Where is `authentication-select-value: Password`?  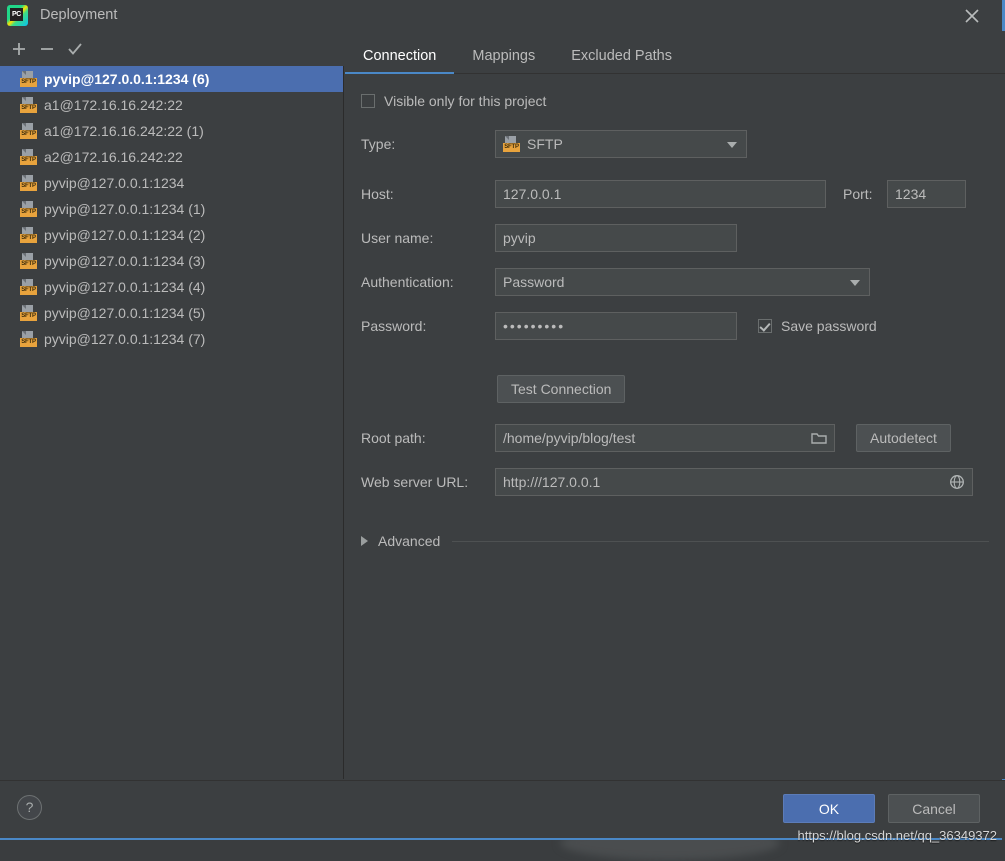
authentication-select-value: Password is located at coordinates (534, 282).